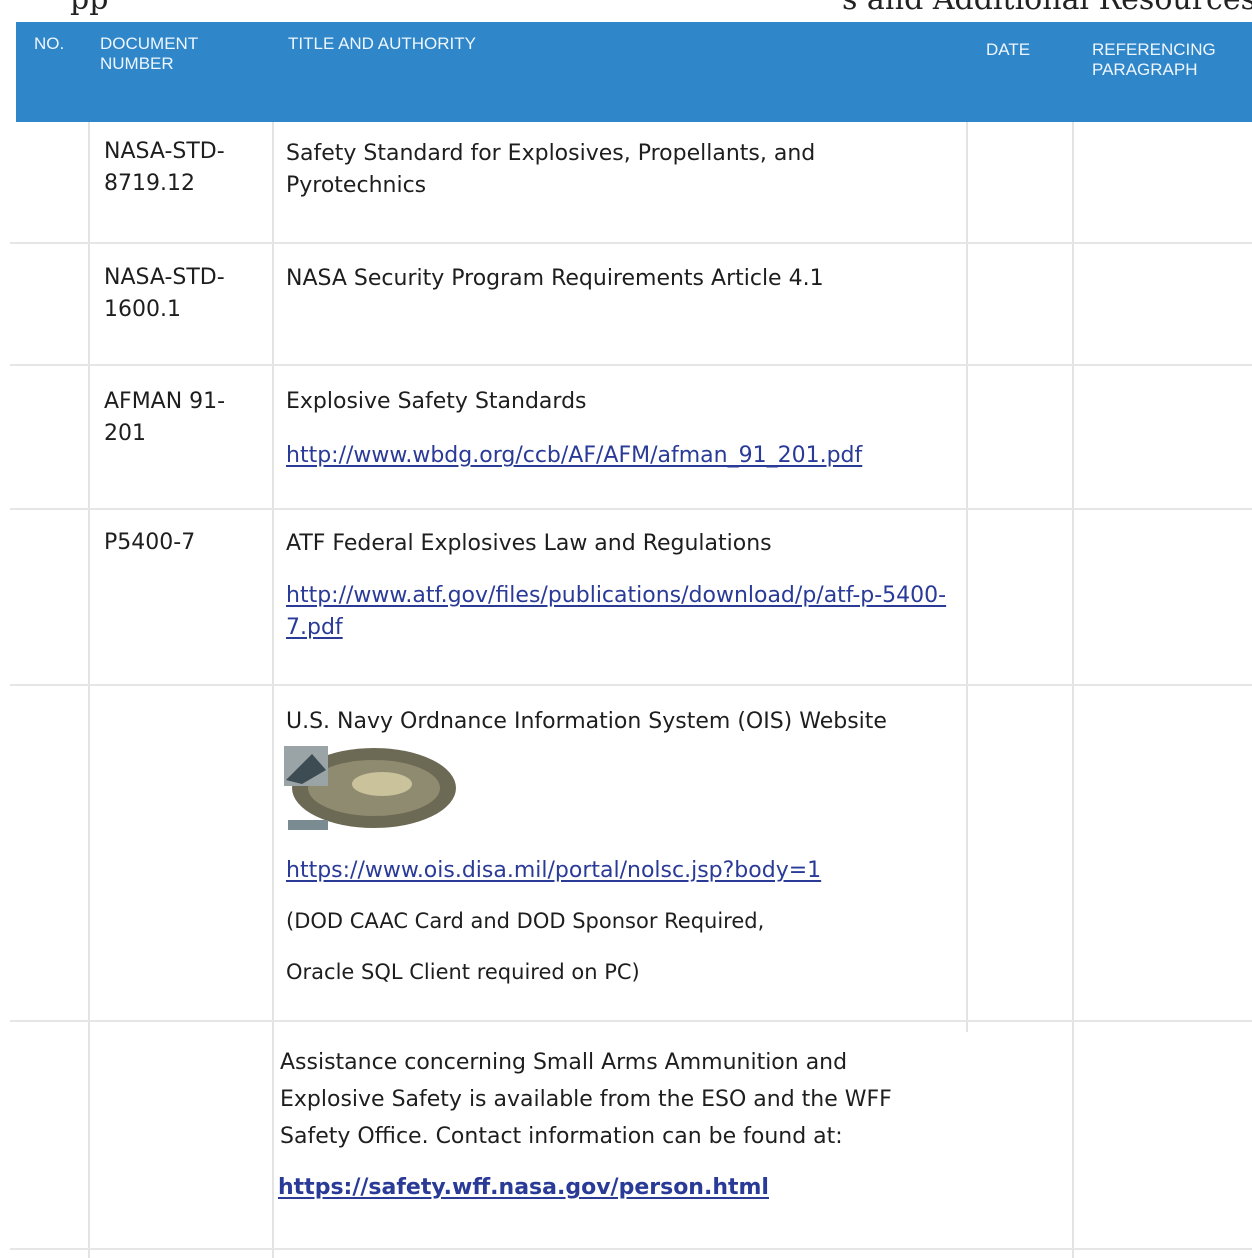 This screenshot has height=1258, width=1252. What do you see at coordinates (49, 43) in the screenshot?
I see `header-no: NO.` at bounding box center [49, 43].